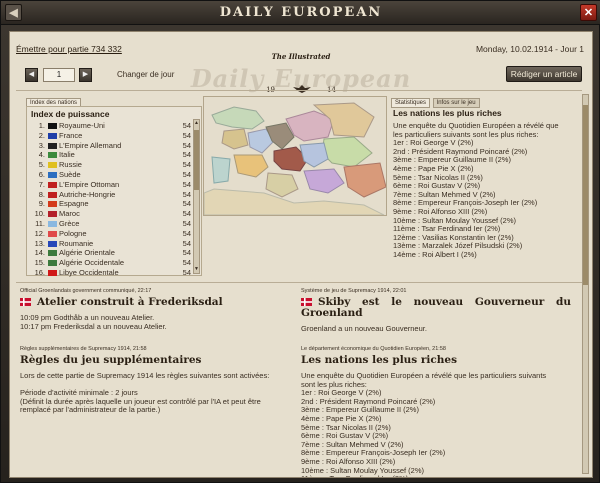  I want to click on index-row: 10. Maroc 54, so click(111, 214).